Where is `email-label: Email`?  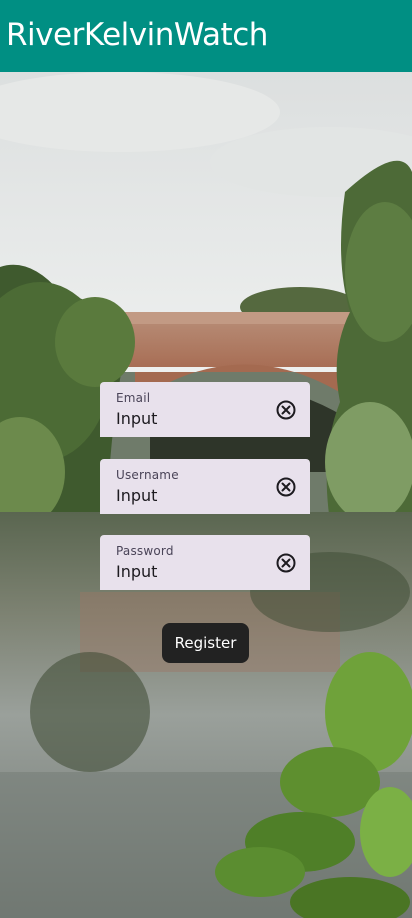
email-label: Email is located at coordinates (133, 398).